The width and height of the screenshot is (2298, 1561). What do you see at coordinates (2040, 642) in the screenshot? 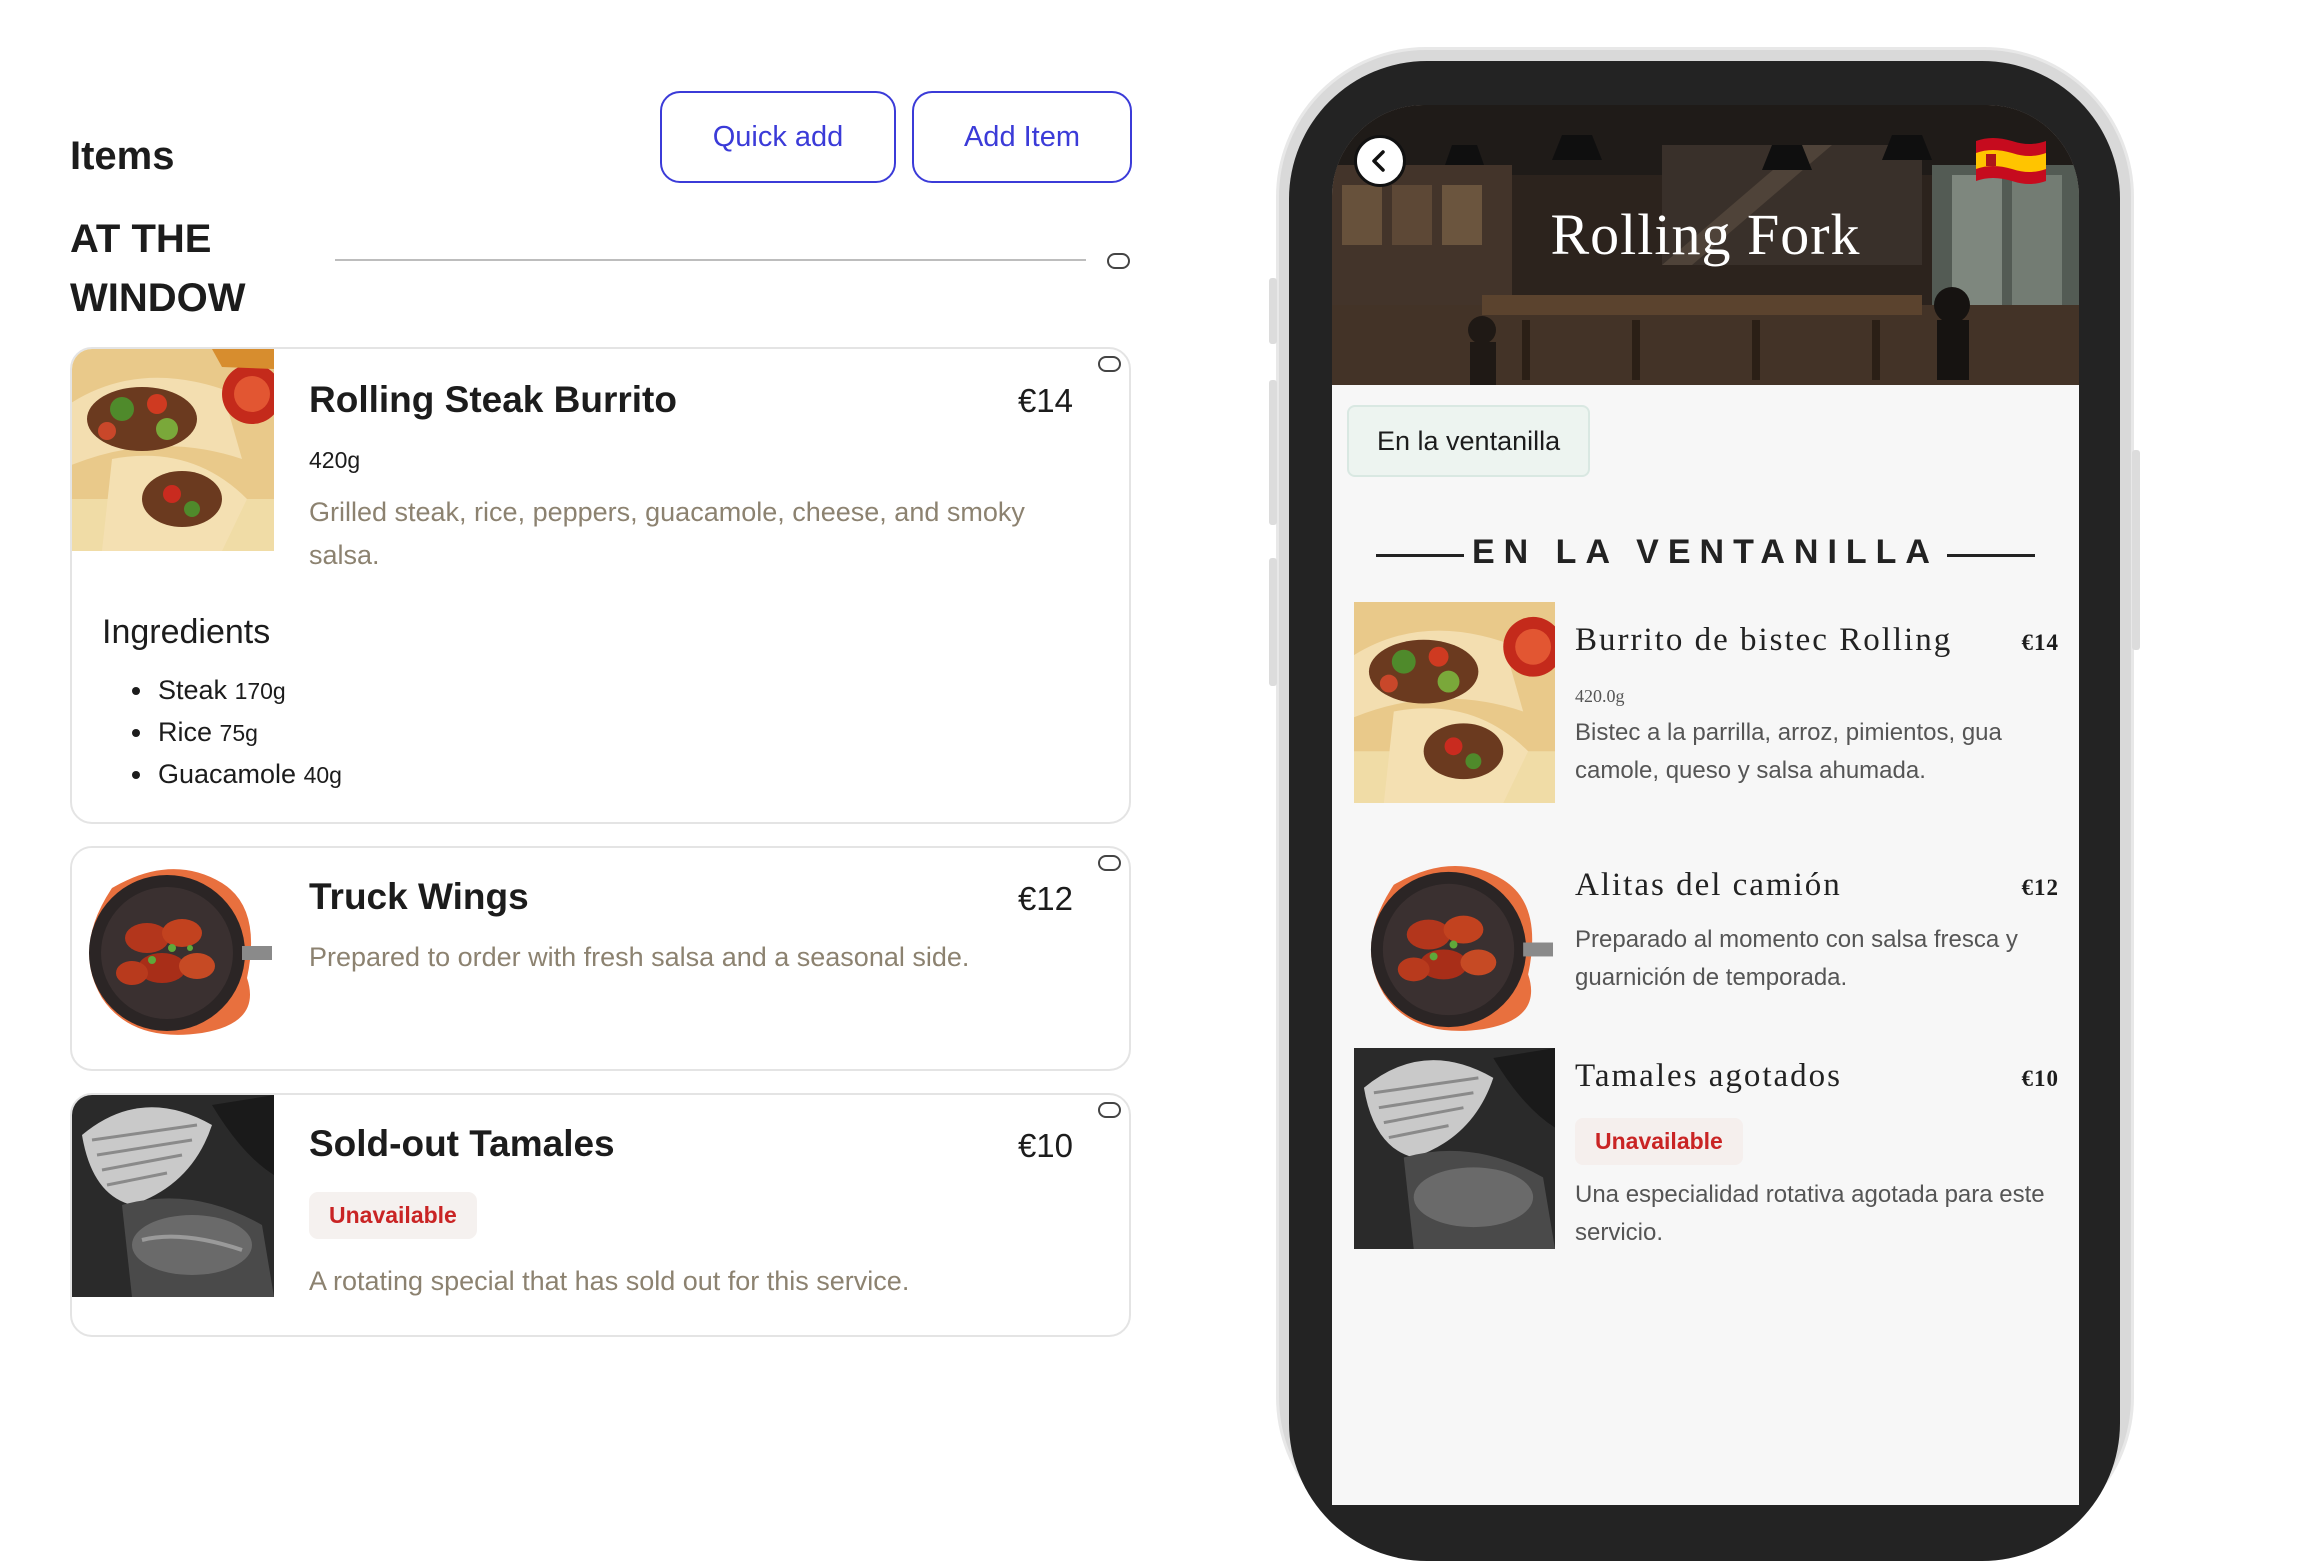
I see `menu-item-price: €14` at bounding box center [2040, 642].